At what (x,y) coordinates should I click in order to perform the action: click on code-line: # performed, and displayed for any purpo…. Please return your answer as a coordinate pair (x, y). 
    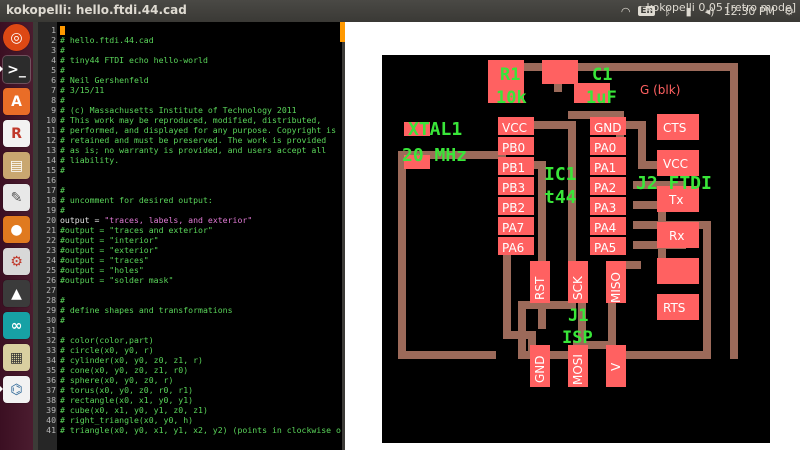
    Looking at the image, I should click on (198, 130).